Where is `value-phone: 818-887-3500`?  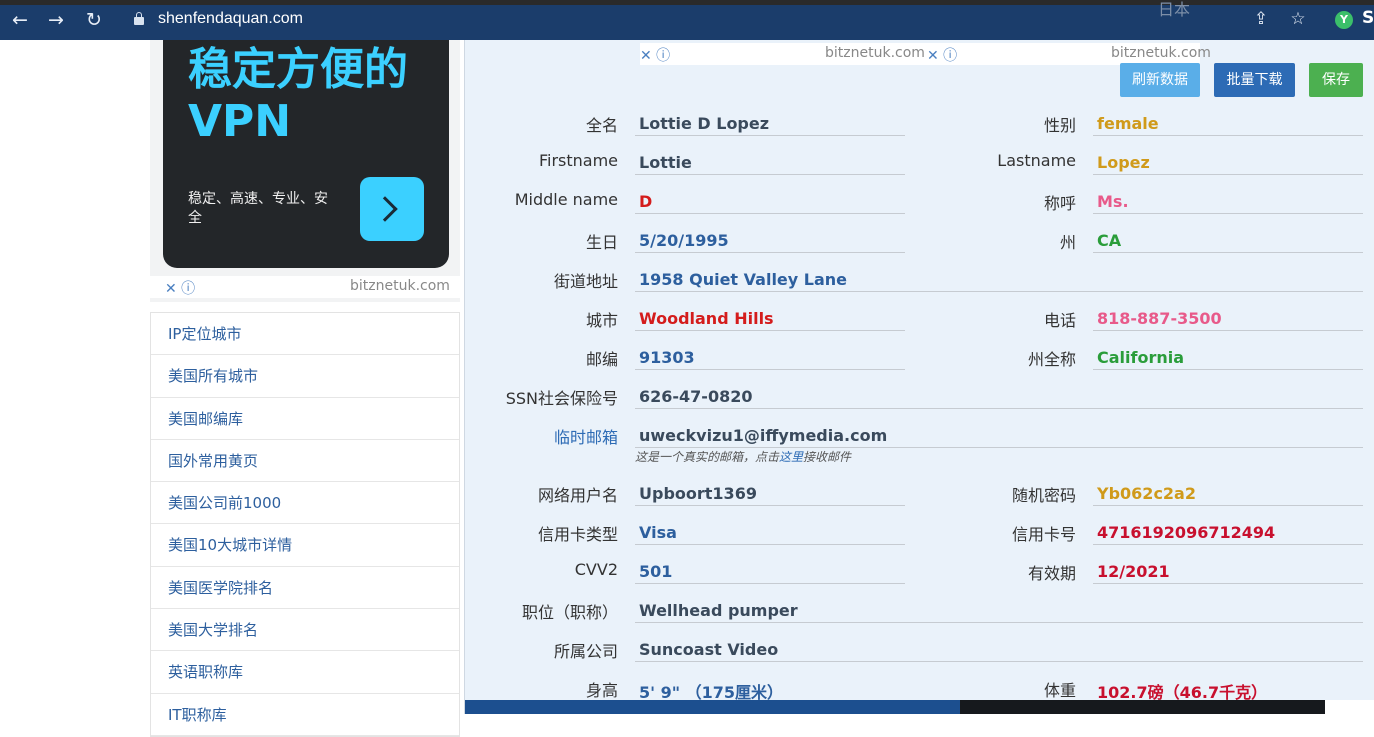 value-phone: 818-887-3500 is located at coordinates (1159, 318).